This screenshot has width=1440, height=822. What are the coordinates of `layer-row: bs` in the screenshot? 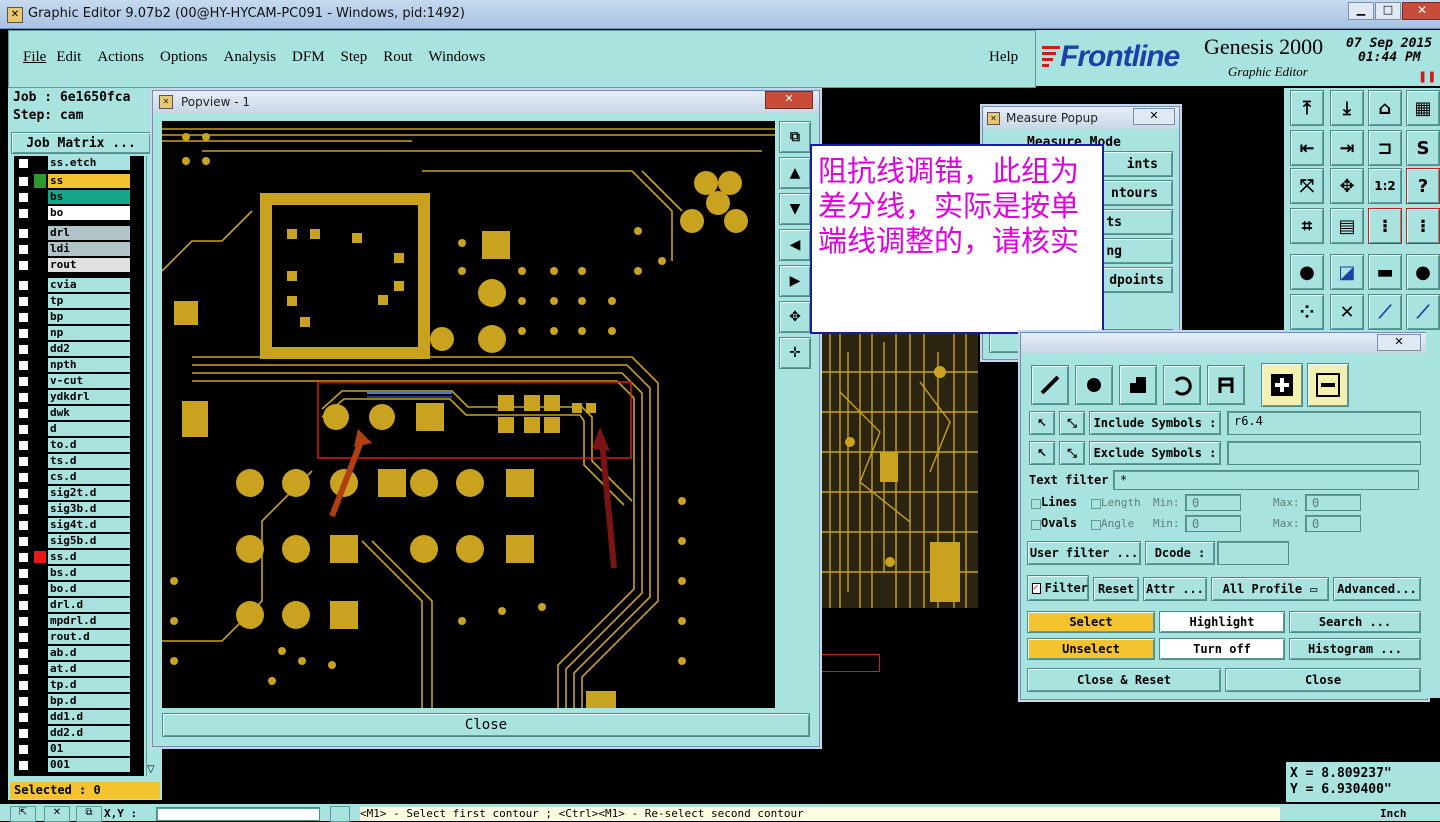 It's located at (73, 189).